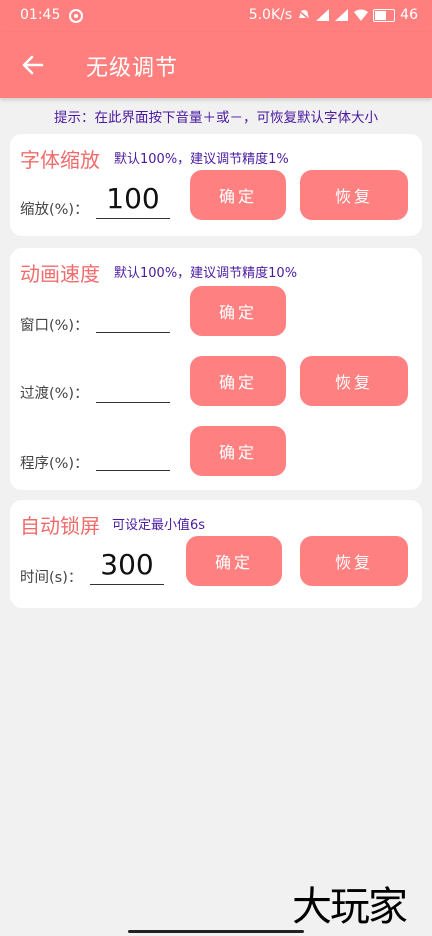  I want to click on program-input, so click(133, 451).